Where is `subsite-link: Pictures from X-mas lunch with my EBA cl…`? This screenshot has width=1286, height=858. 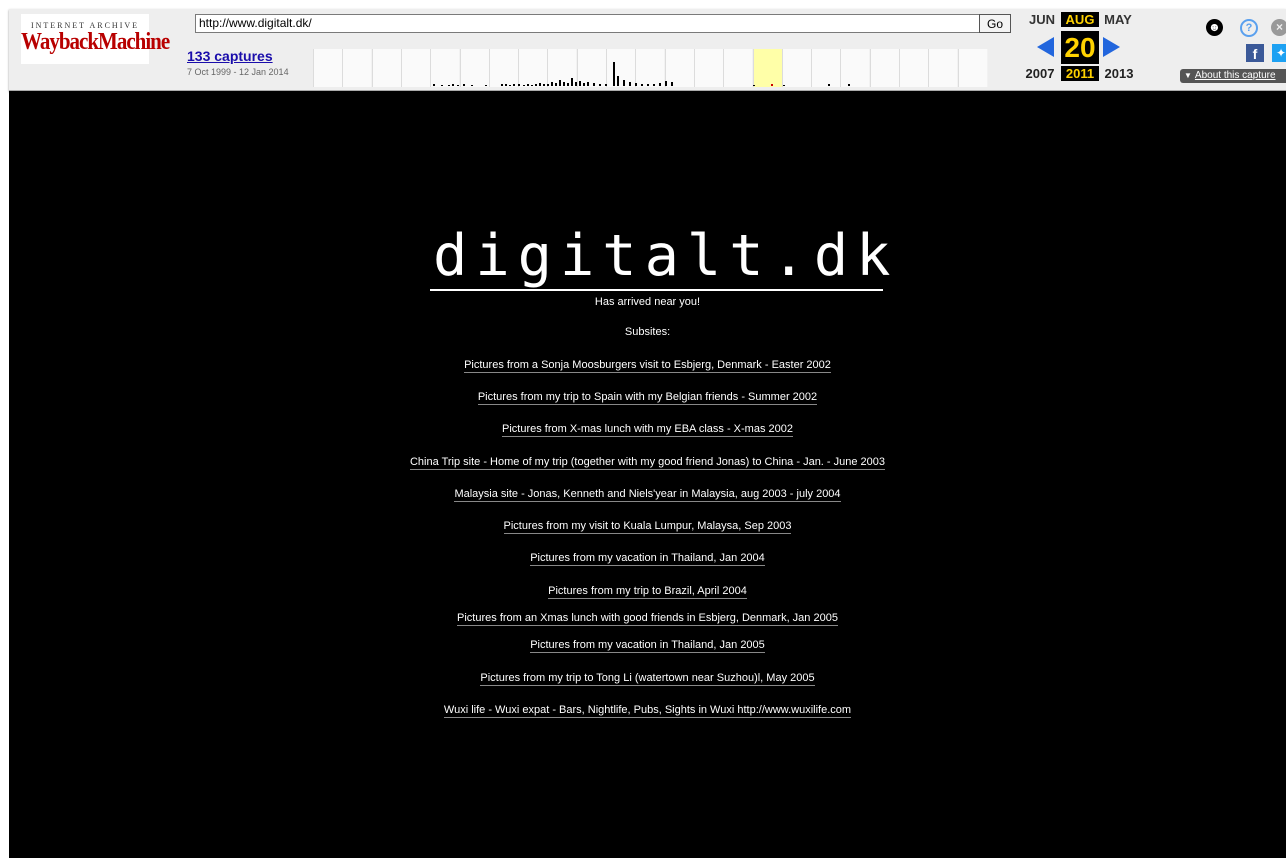 subsite-link: Pictures from X-mas lunch with my EBA cl… is located at coordinates (647, 430).